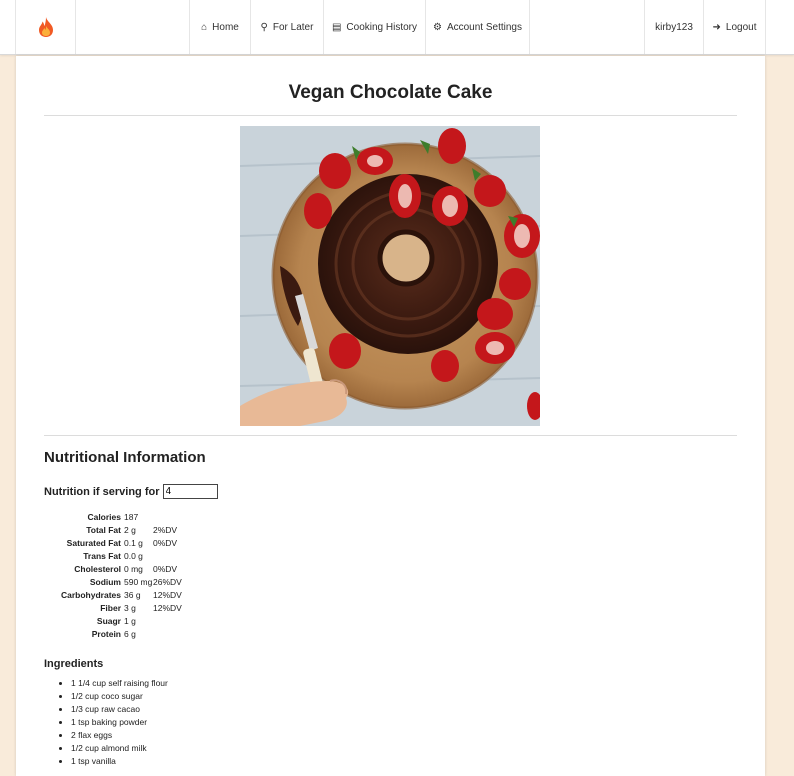 The width and height of the screenshot is (794, 776). I want to click on table-row: Carbohydrates 36 g 12%DV, so click(125, 595).